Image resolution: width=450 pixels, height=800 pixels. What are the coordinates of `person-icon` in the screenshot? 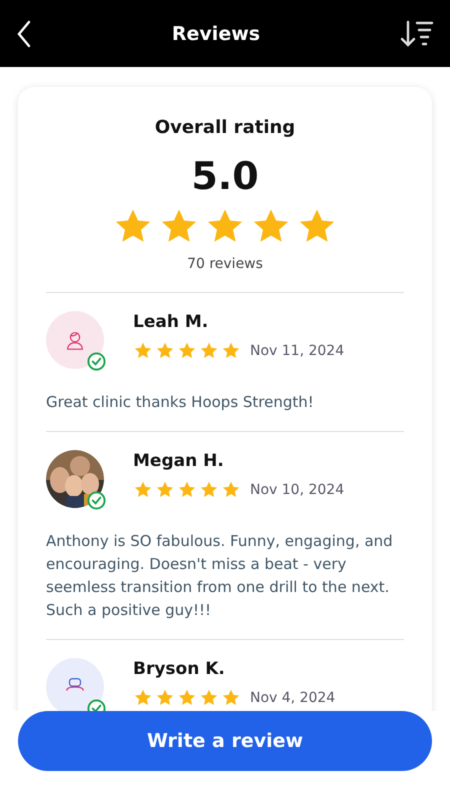 It's located at (75, 340).